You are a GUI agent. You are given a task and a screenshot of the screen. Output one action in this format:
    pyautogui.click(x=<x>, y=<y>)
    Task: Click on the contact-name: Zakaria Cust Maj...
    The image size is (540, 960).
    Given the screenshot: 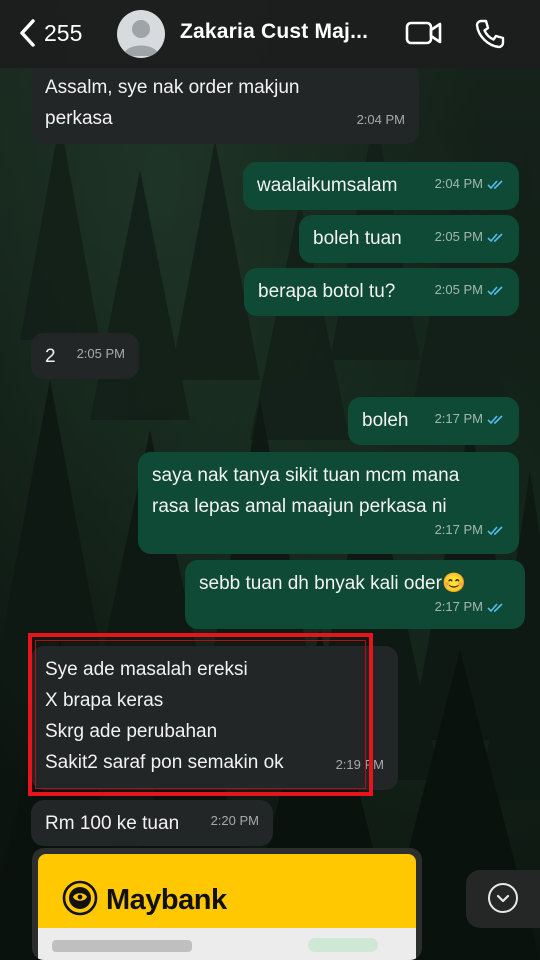 What is the action you would take?
    pyautogui.click(x=285, y=32)
    